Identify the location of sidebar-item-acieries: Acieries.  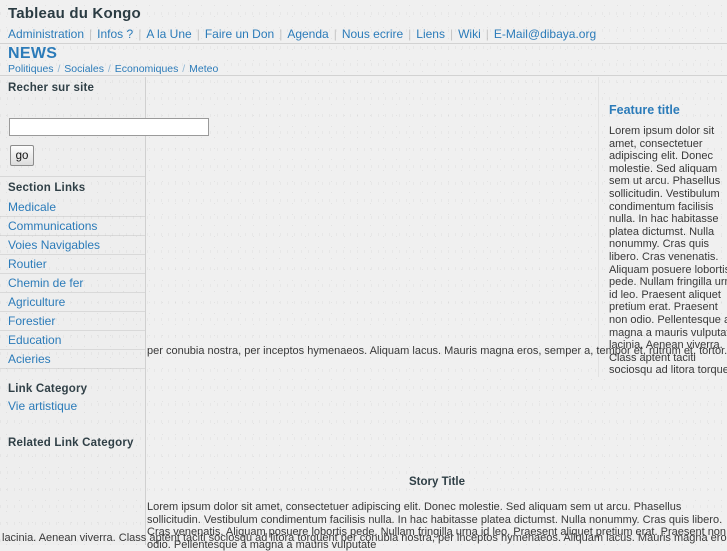
(72, 359).